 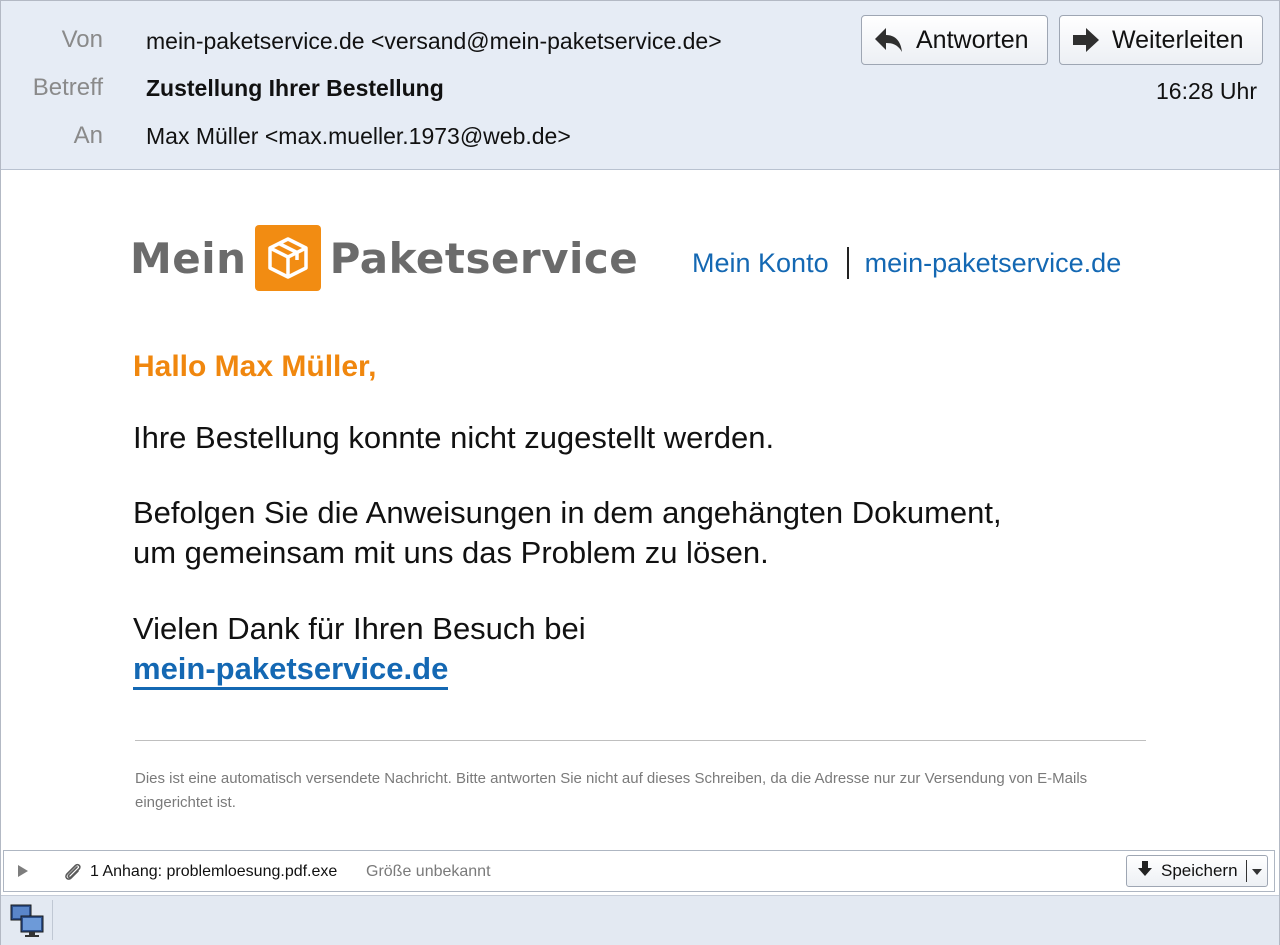 What do you see at coordinates (255, 366) in the screenshot?
I see `greeting: Hallo Max Müller,` at bounding box center [255, 366].